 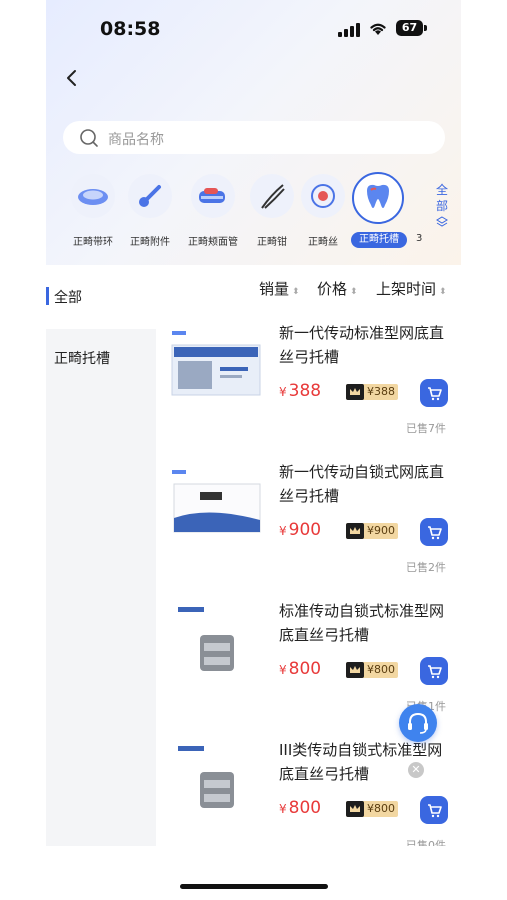 What do you see at coordinates (406, 289) in the screenshot?
I see `sort-time-label: 上架时间` at bounding box center [406, 289].